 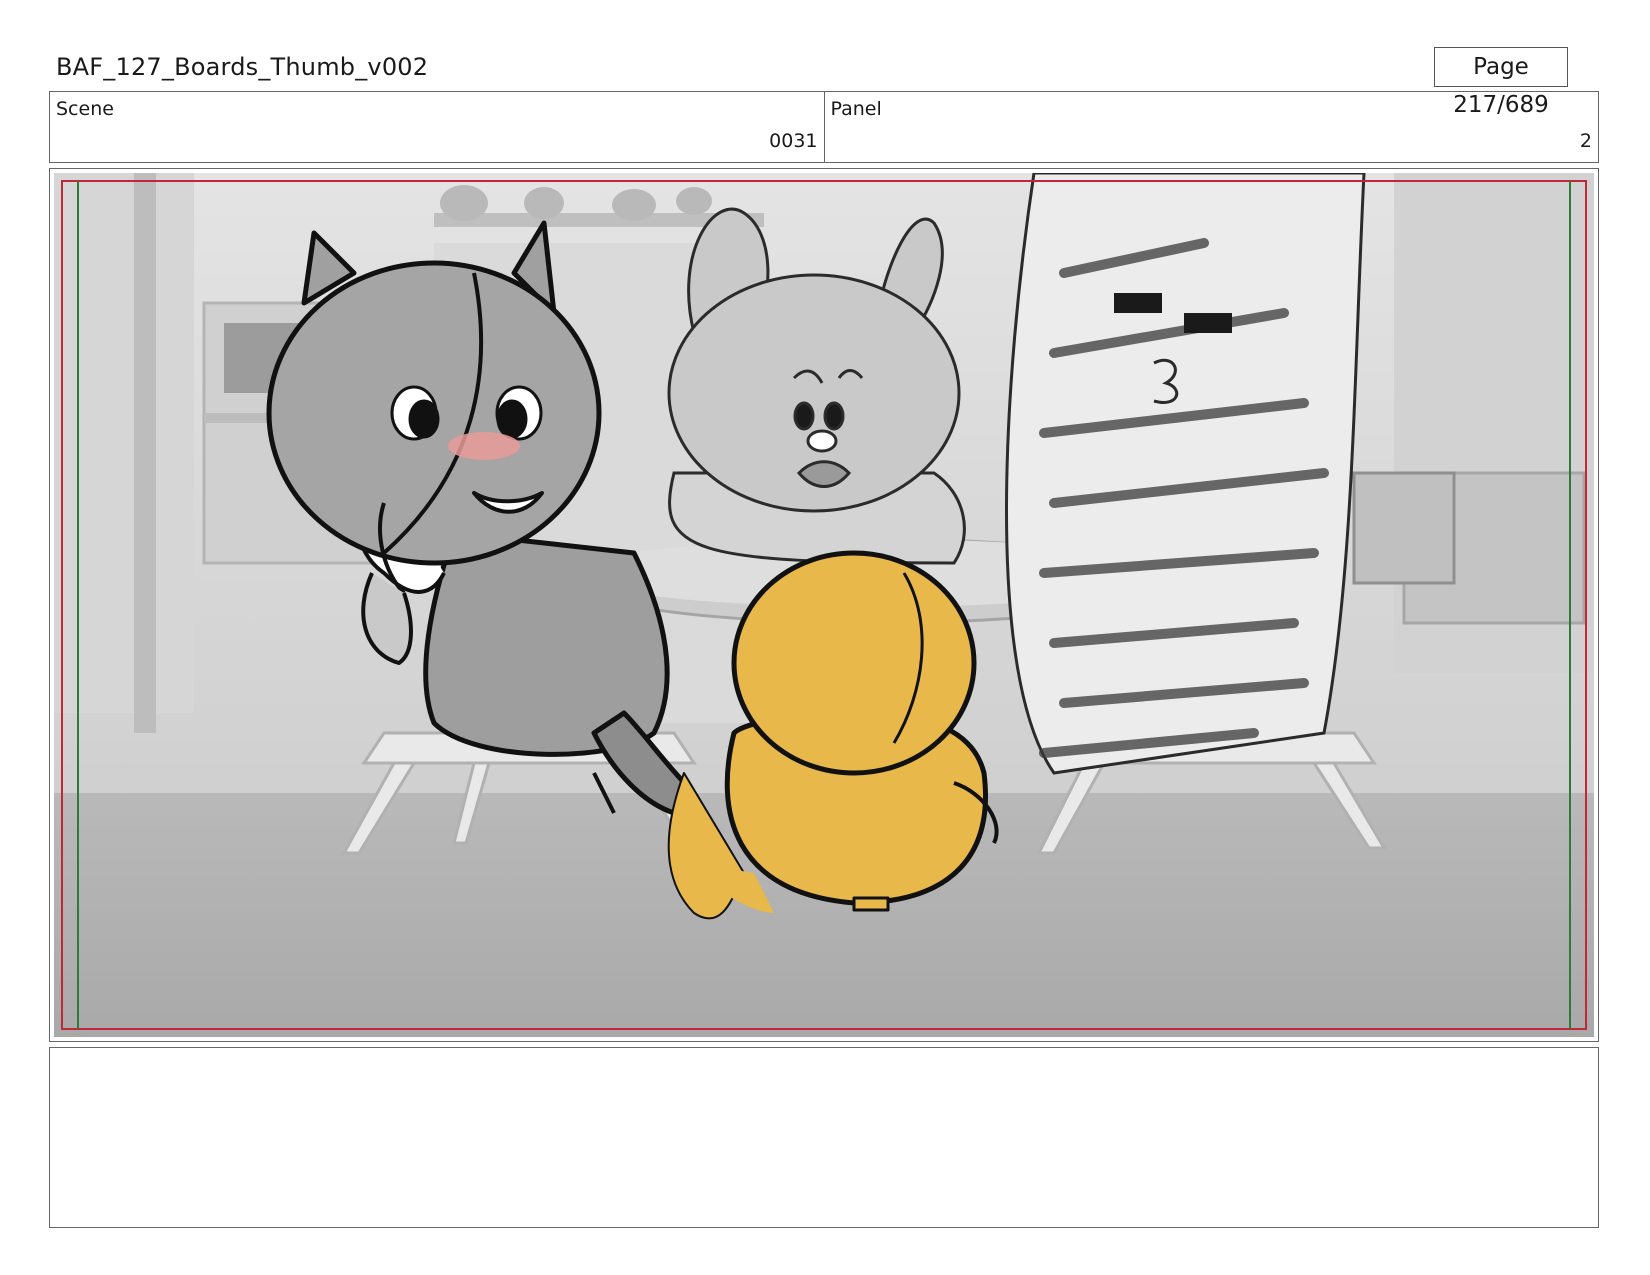 I want to click on page-number-box: Page 217/689, so click(x=1501, y=82).